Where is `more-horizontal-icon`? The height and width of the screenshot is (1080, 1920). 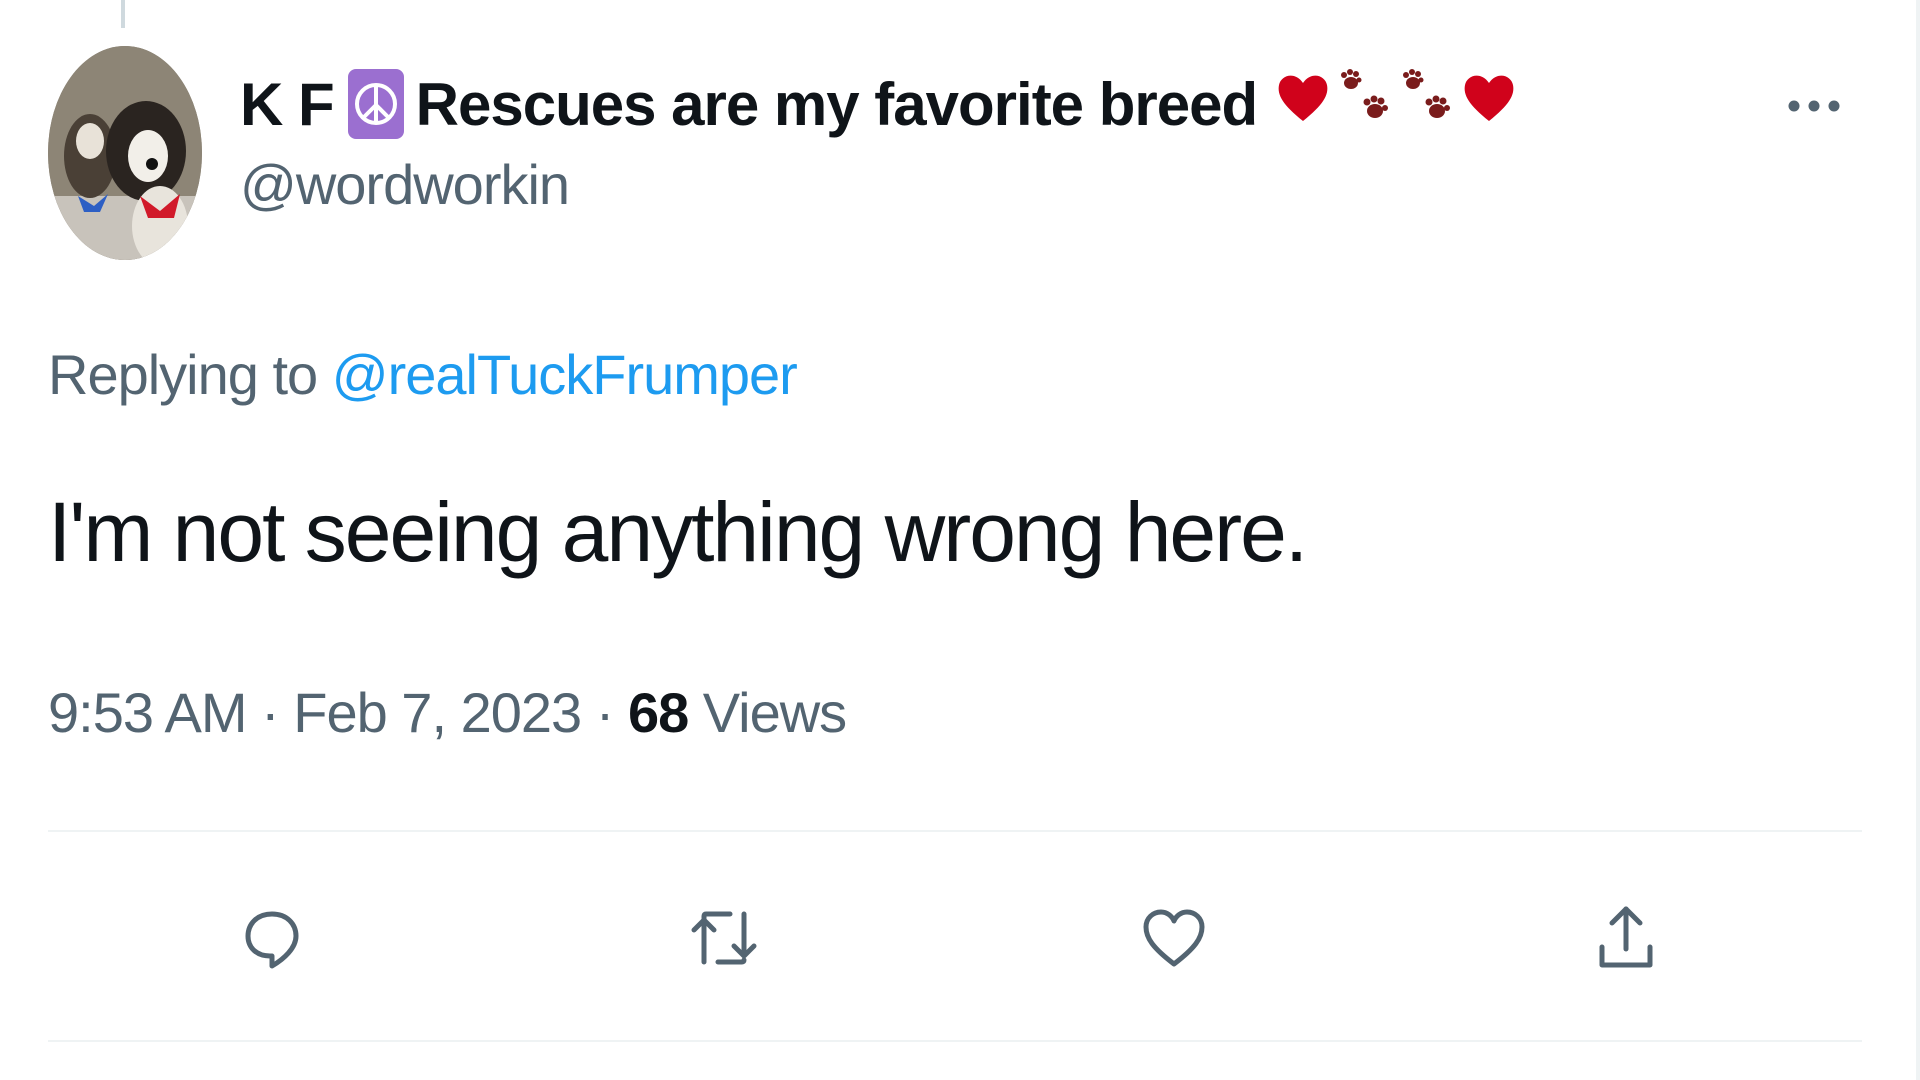
more-horizontal-icon is located at coordinates (1814, 108).